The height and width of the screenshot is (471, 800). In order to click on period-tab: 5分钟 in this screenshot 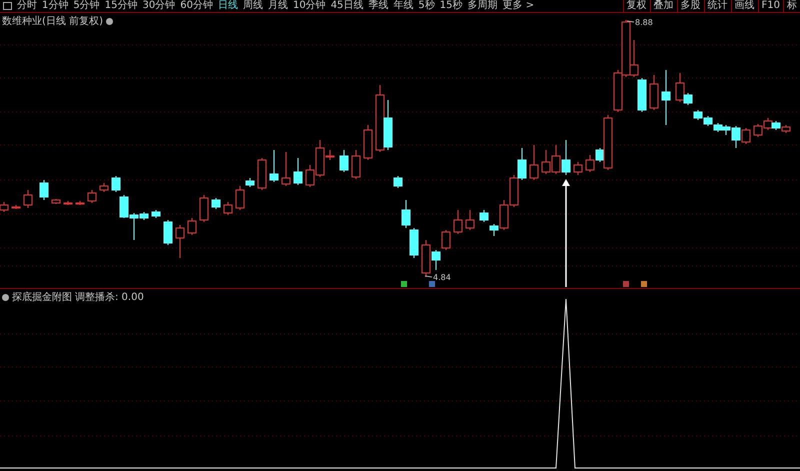, I will do `click(86, 6)`.